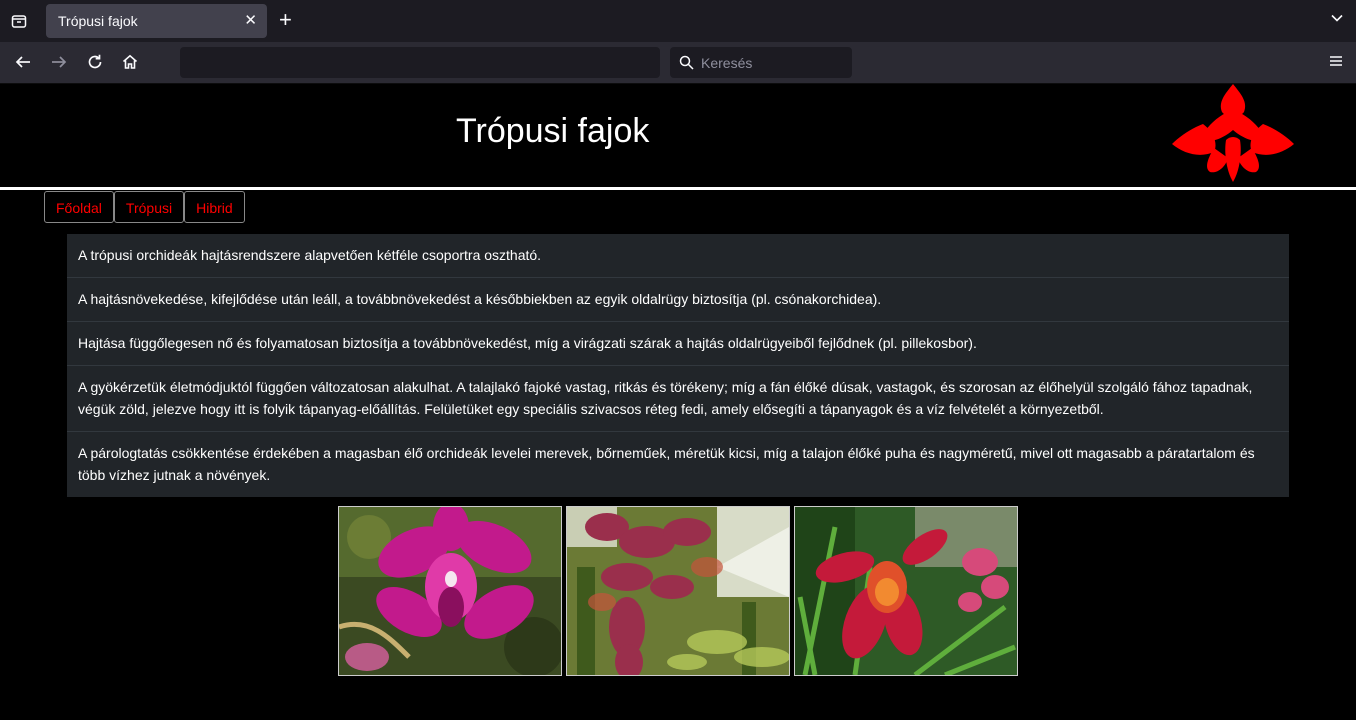  Describe the element at coordinates (678, 21) in the screenshot. I see `tab-bar: Trópusi fajok ✕ +` at that location.